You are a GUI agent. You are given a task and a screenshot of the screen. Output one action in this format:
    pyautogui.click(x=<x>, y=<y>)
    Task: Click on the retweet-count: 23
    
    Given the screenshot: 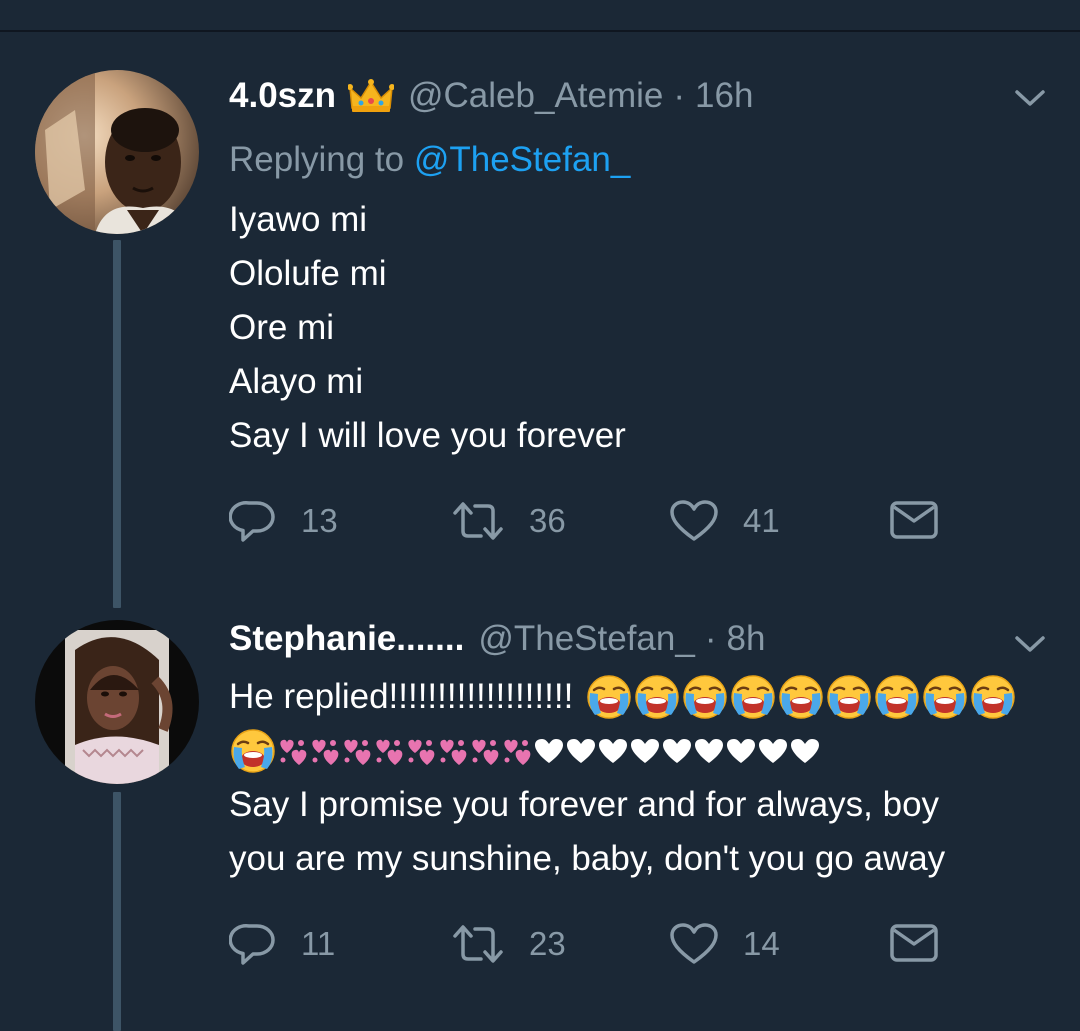 What is the action you would take?
    pyautogui.click(x=547, y=943)
    